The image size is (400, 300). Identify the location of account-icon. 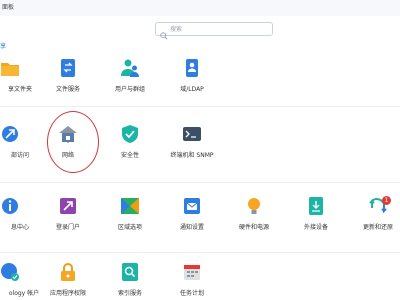
(10, 272).